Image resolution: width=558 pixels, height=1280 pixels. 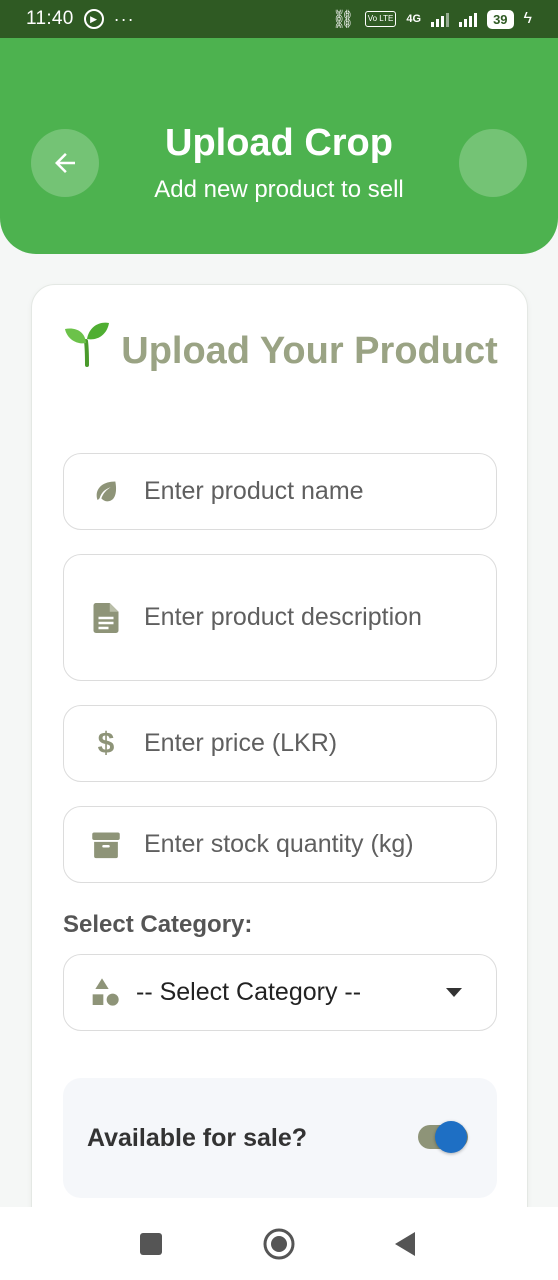 I want to click on price-field: $, so click(x=280, y=743).